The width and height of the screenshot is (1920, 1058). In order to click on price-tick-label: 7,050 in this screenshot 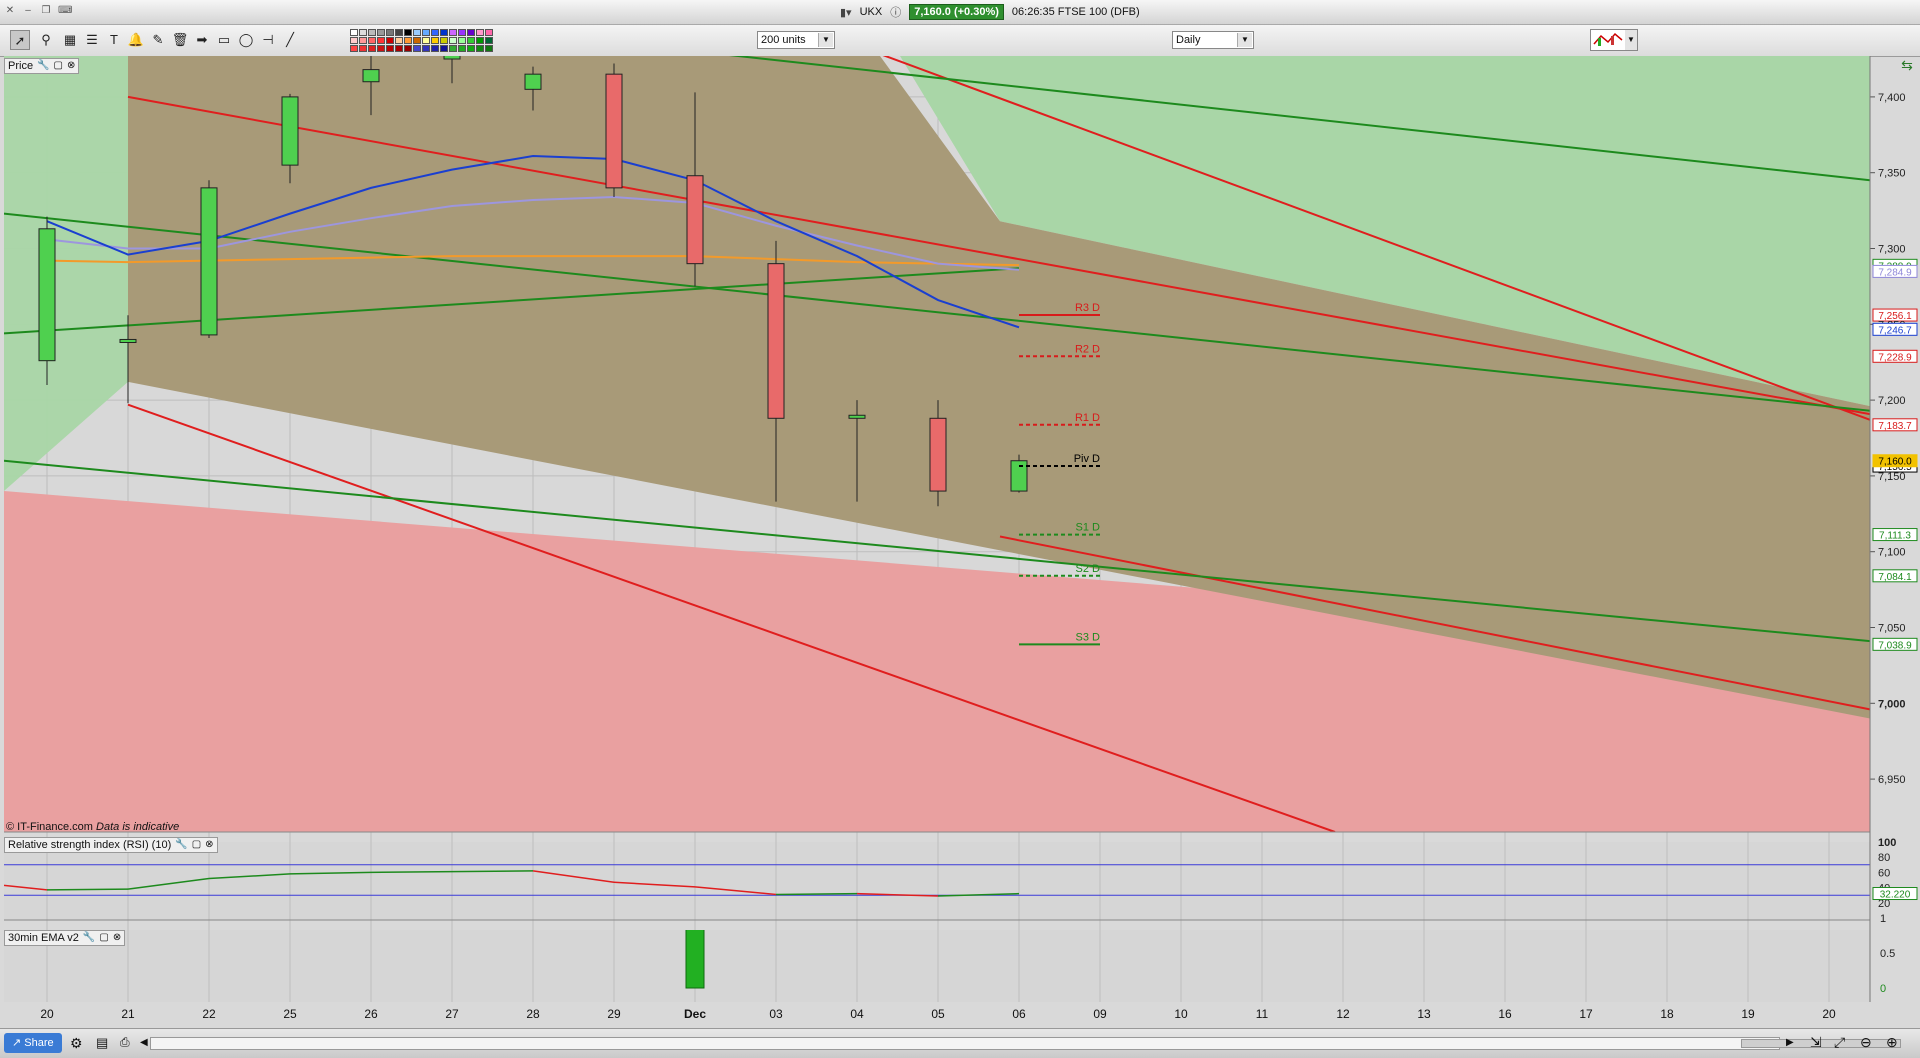, I will do `click(1892, 629)`.